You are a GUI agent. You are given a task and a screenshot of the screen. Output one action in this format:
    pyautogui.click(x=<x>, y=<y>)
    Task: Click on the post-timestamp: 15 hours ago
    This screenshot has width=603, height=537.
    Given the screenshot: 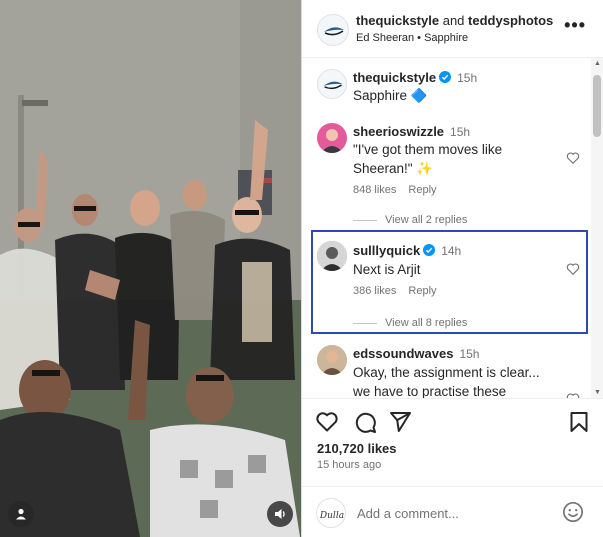 What is the action you would take?
    pyautogui.click(x=349, y=465)
    